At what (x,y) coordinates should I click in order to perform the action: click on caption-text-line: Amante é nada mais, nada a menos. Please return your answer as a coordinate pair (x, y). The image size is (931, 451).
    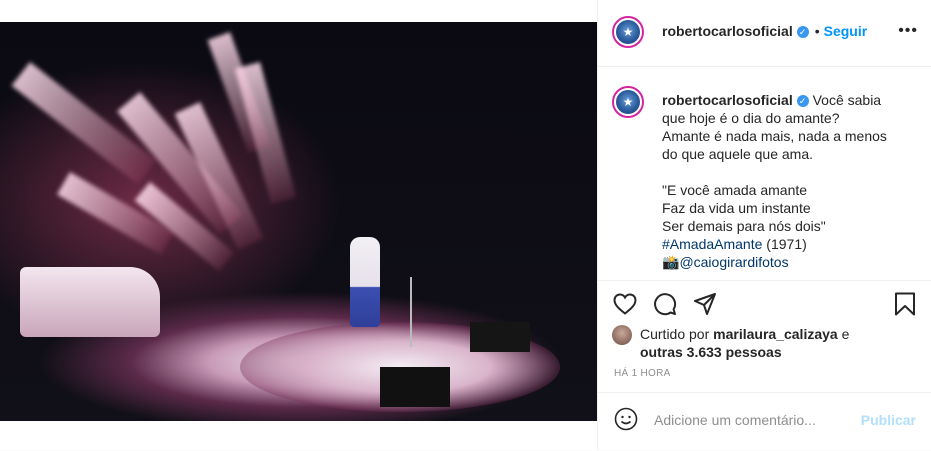
    Looking at the image, I should click on (774, 136).